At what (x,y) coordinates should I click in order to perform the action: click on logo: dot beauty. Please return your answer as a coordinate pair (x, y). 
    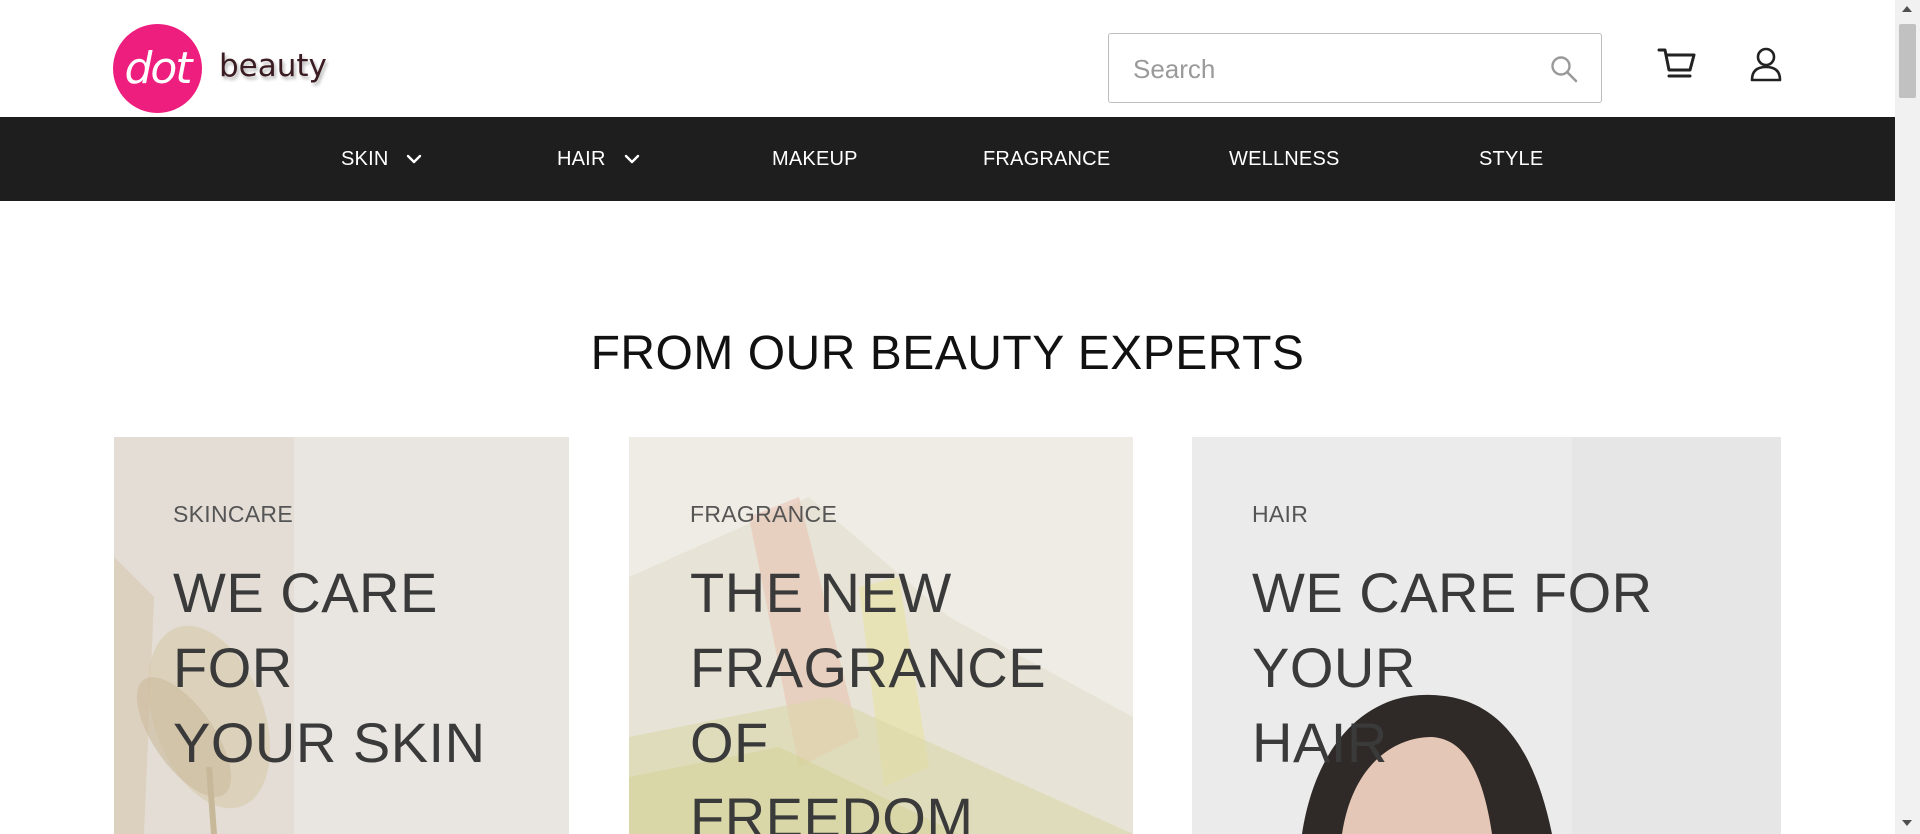
    Looking at the image, I should click on (220, 68).